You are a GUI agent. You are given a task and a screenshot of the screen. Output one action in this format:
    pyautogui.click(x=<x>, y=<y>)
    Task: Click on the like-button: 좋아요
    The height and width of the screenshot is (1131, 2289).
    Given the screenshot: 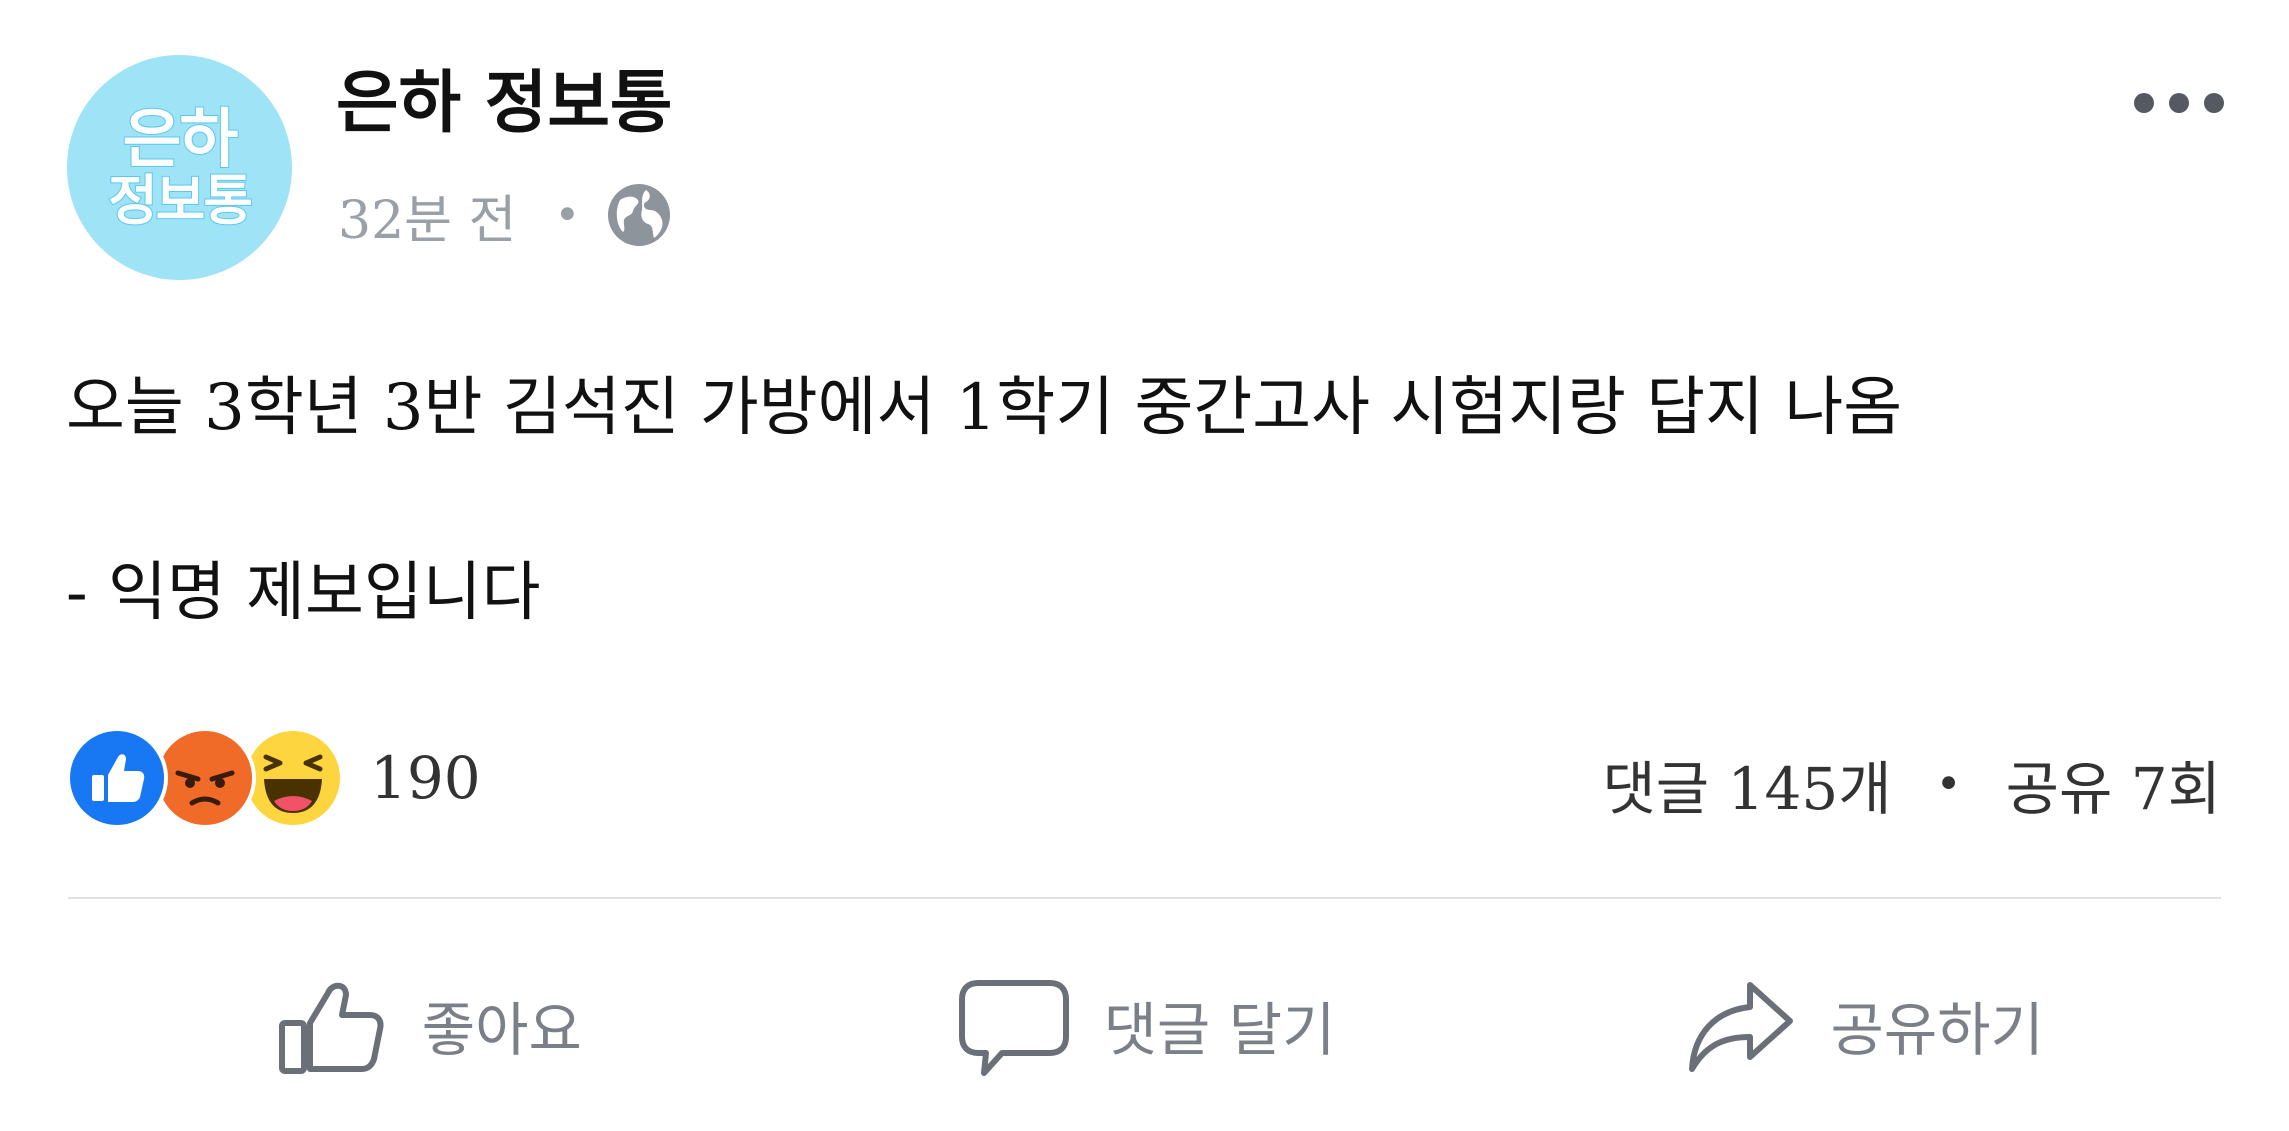 What is the action you would take?
    pyautogui.click(x=427, y=1025)
    